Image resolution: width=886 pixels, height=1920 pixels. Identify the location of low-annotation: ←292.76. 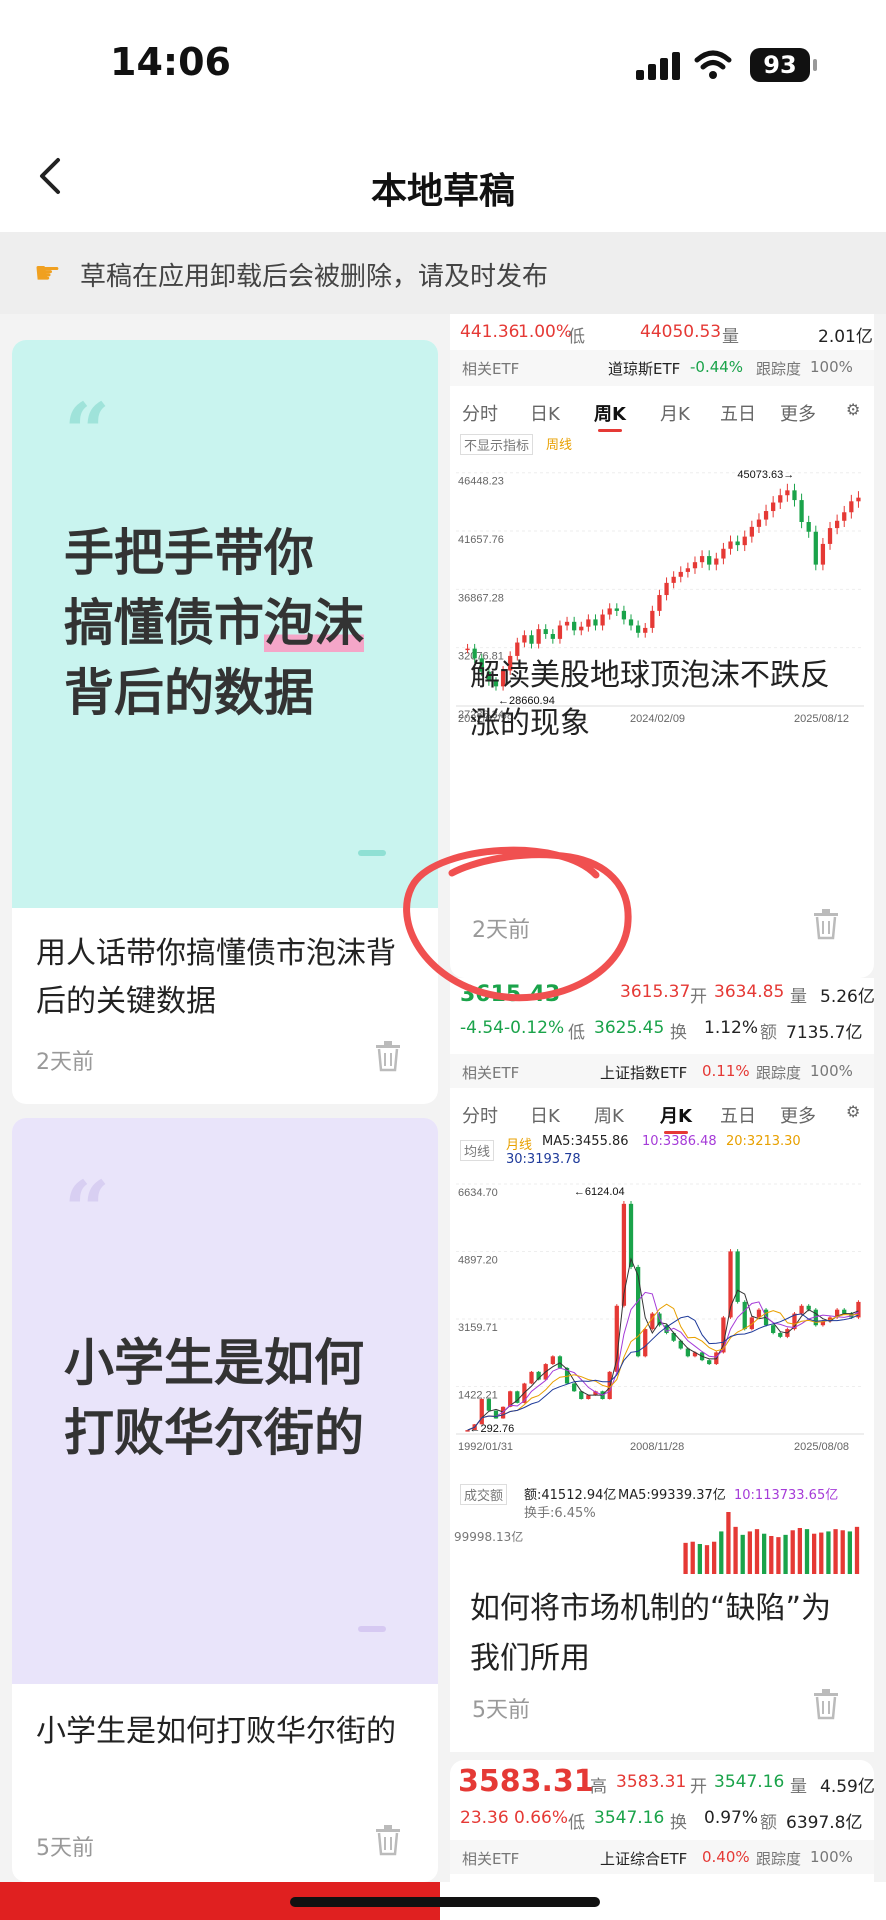
(492, 1429).